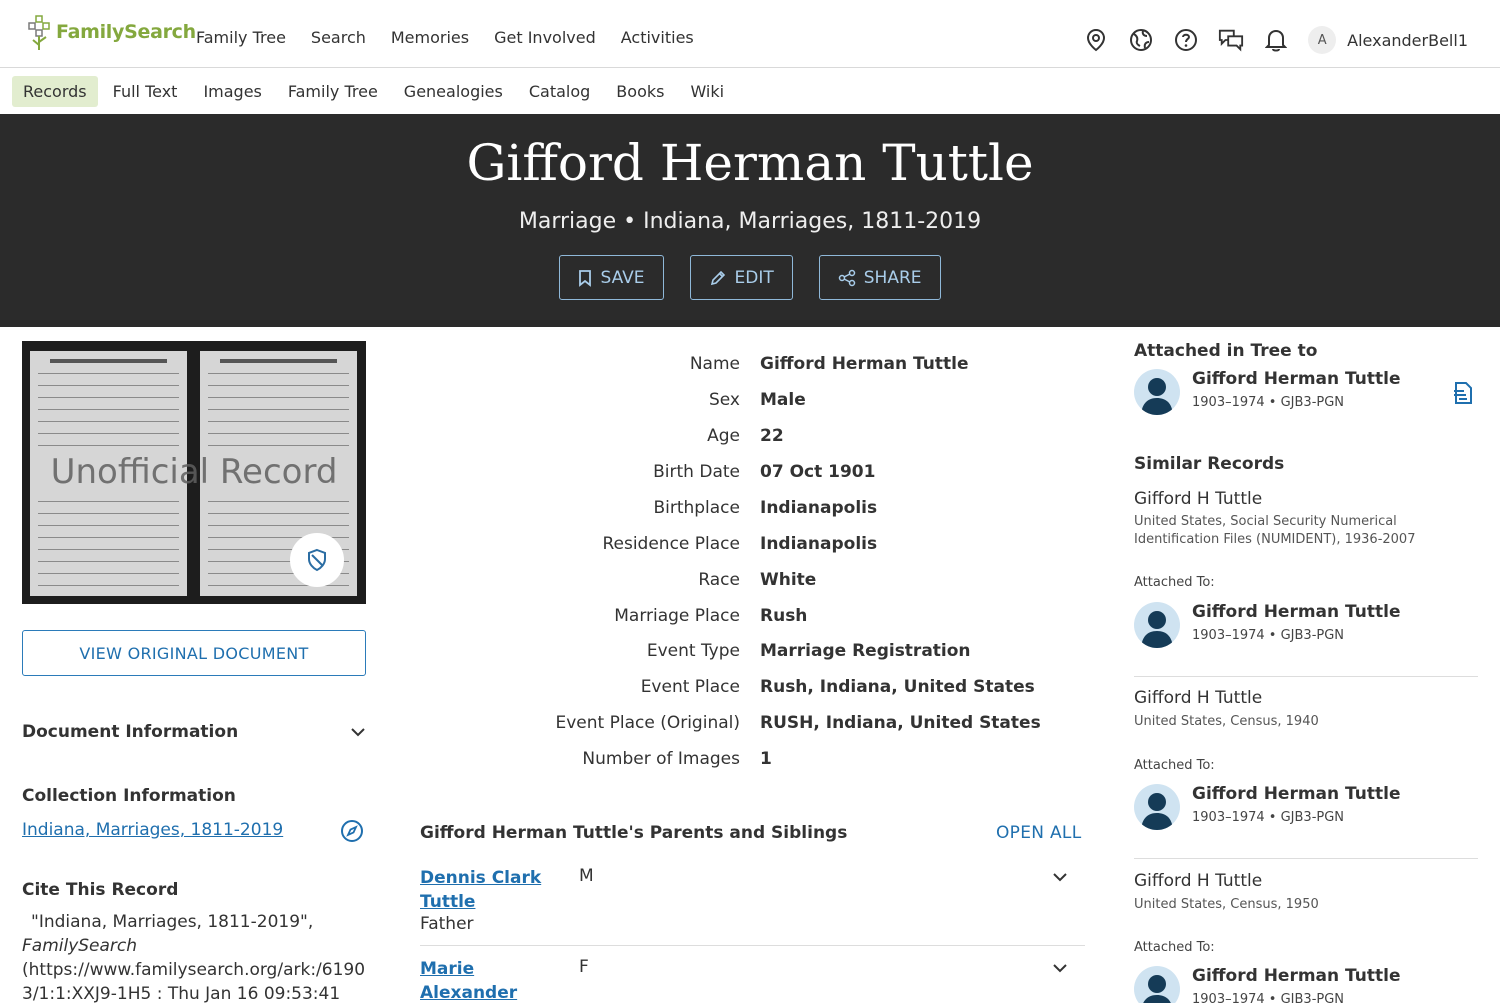 The image size is (1500, 1003). I want to click on hero-actions: SAVE EDIT SHARE, so click(750, 277).